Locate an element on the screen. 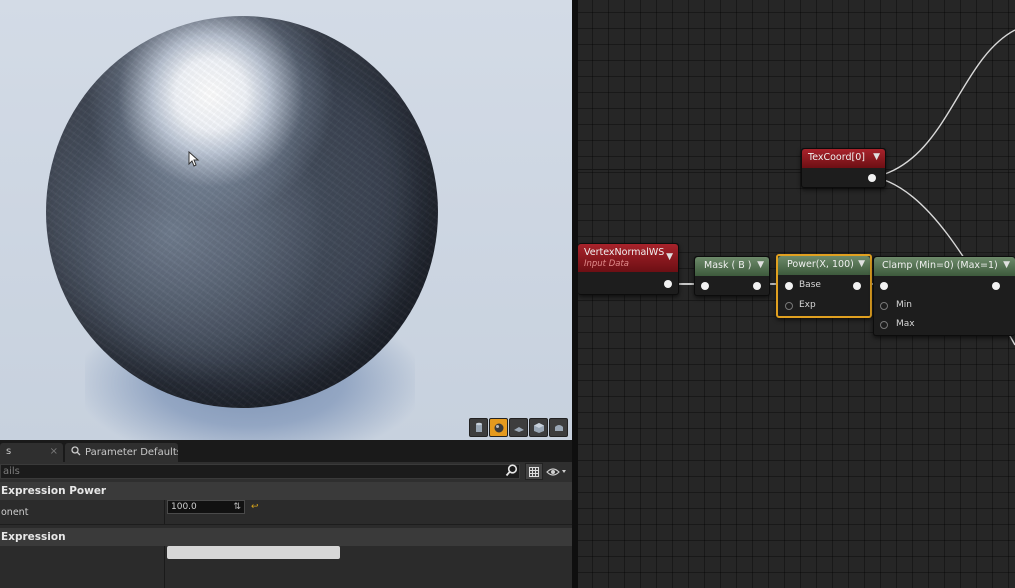 This screenshot has width=1015, height=588. grid-icon is located at coordinates (534, 471).